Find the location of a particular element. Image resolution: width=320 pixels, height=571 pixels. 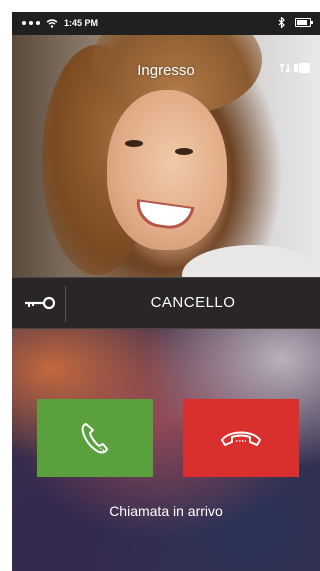

wifi-icon is located at coordinates (52, 23).